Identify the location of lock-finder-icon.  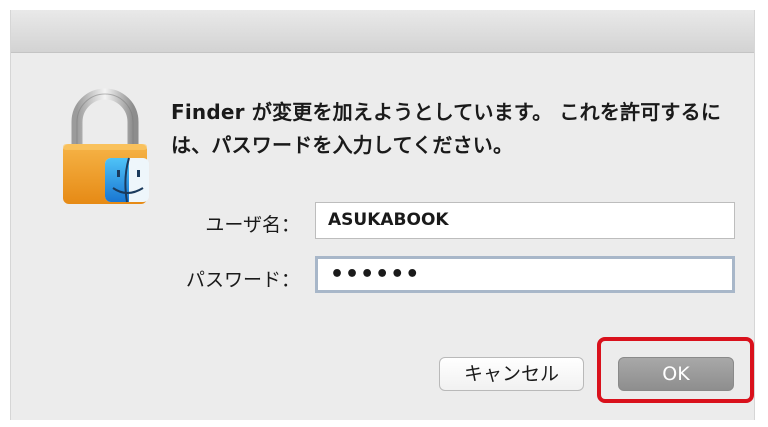
(105, 148).